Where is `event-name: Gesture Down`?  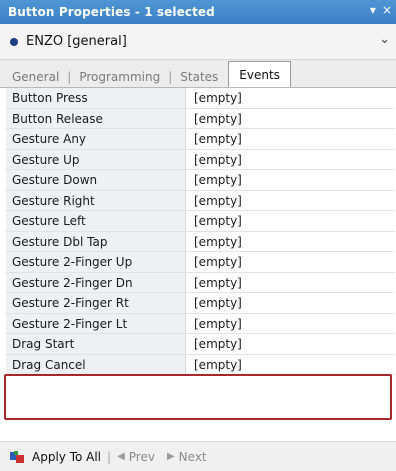
event-name: Gesture Down is located at coordinates (96, 180).